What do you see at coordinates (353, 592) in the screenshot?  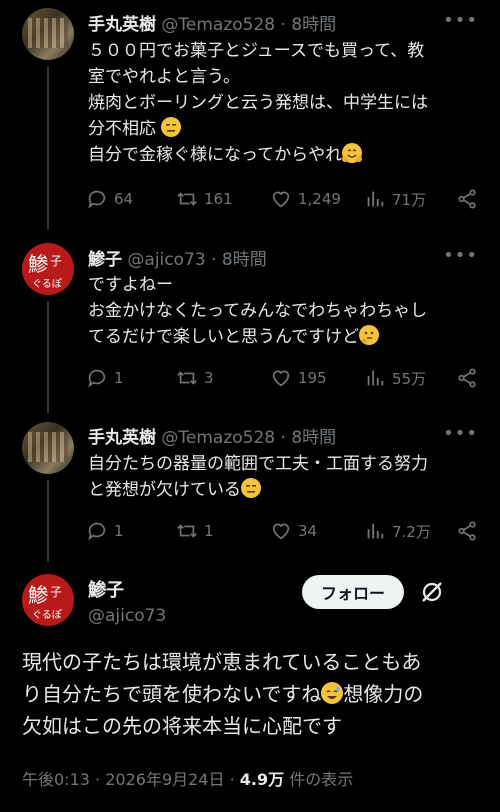 I see `follow-button: フォロー` at bounding box center [353, 592].